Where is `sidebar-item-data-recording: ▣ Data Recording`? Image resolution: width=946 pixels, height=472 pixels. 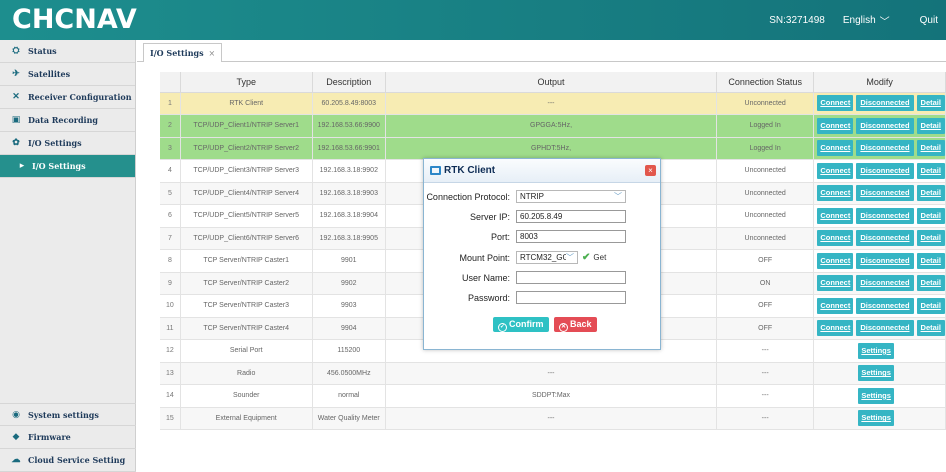
sidebar-item-data-recording: ▣ Data Recording is located at coordinates (67, 120).